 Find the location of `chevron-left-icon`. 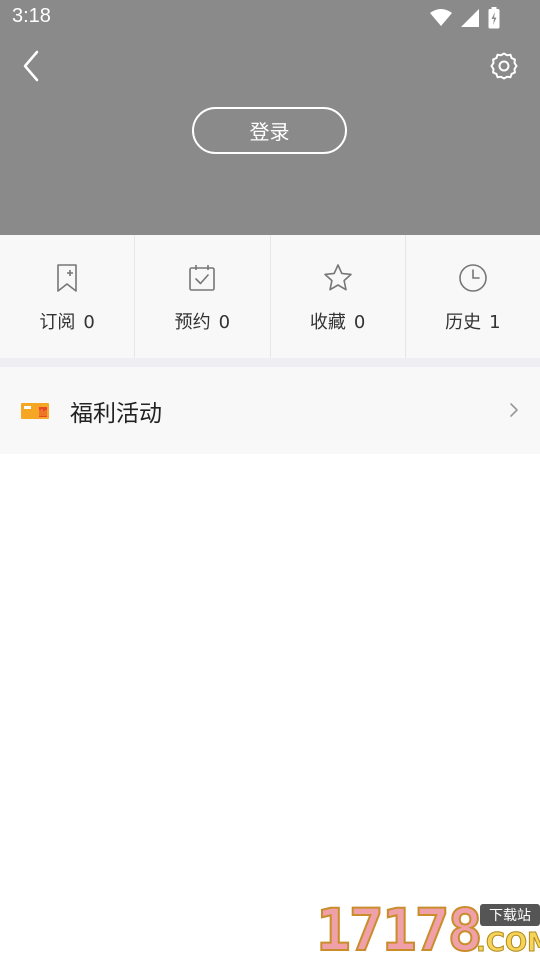

chevron-left-icon is located at coordinates (31, 66).